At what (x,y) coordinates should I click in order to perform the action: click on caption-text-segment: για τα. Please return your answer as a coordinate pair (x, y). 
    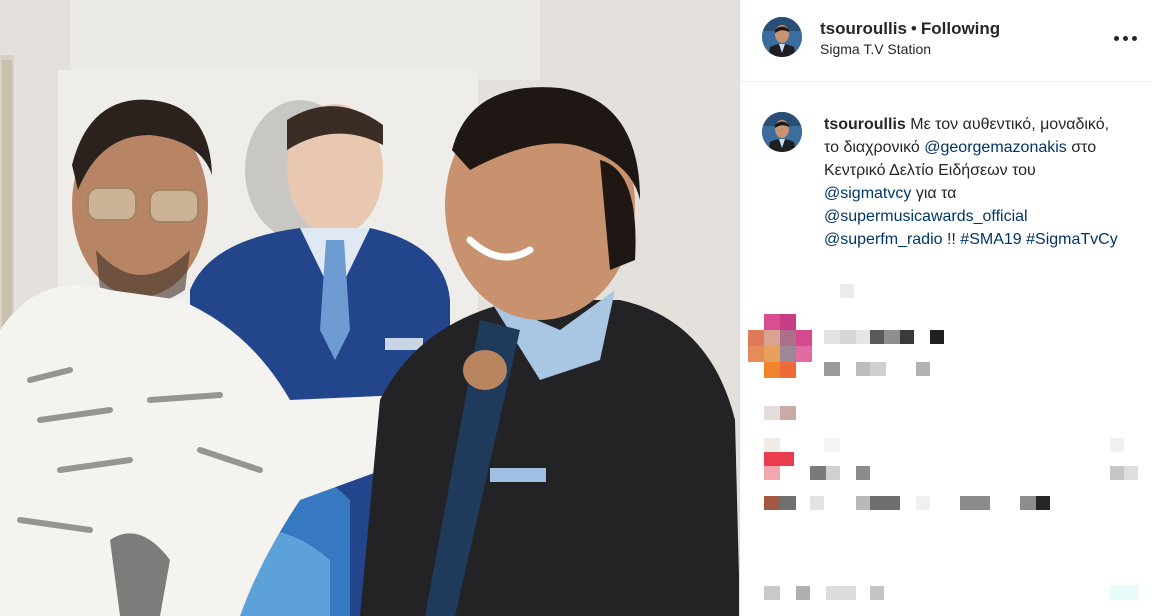
    Looking at the image, I should click on (934, 193).